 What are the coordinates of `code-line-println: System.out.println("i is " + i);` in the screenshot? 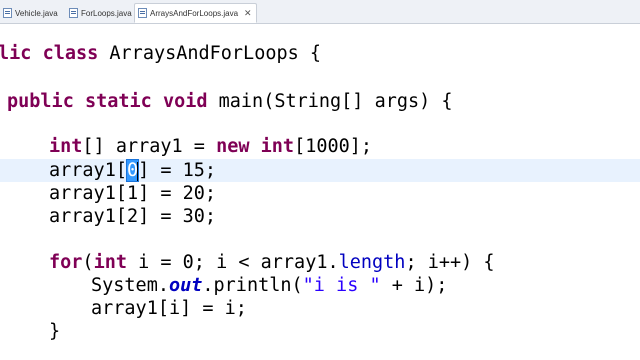 It's located at (269, 285).